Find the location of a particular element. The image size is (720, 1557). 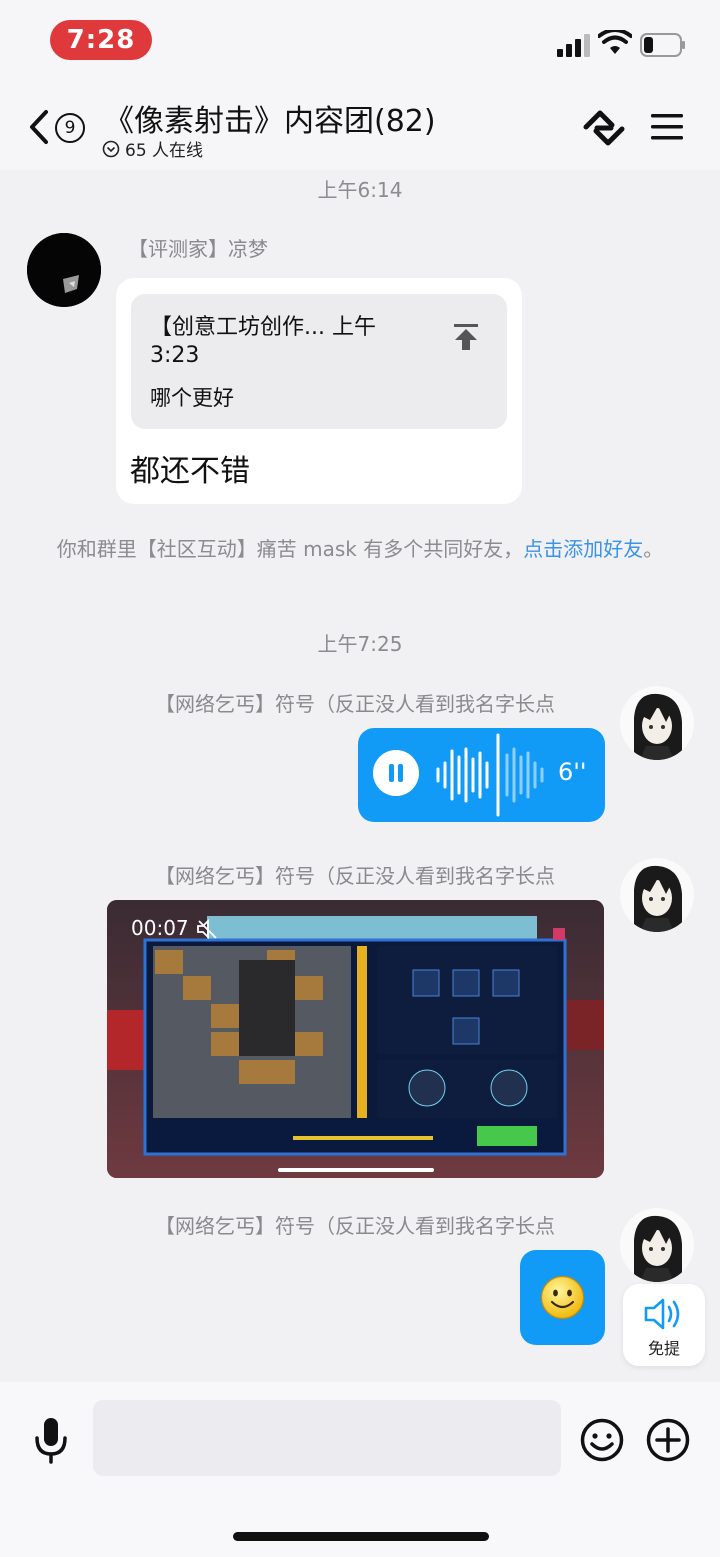

back-icon is located at coordinates (39, 127).